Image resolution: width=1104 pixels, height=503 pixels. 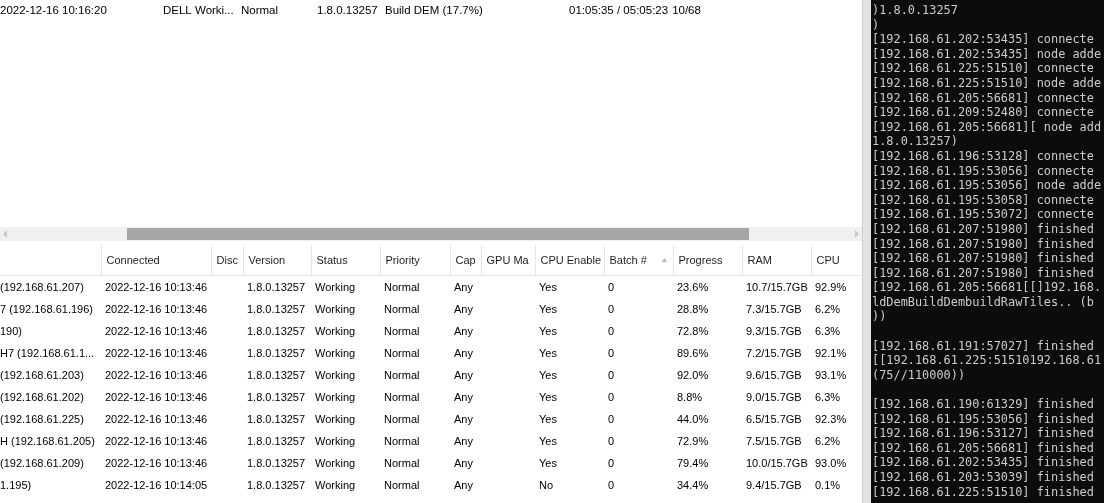 I want to click on console-line: [192.168.61.195:53056] connecte, so click(x=983, y=171).